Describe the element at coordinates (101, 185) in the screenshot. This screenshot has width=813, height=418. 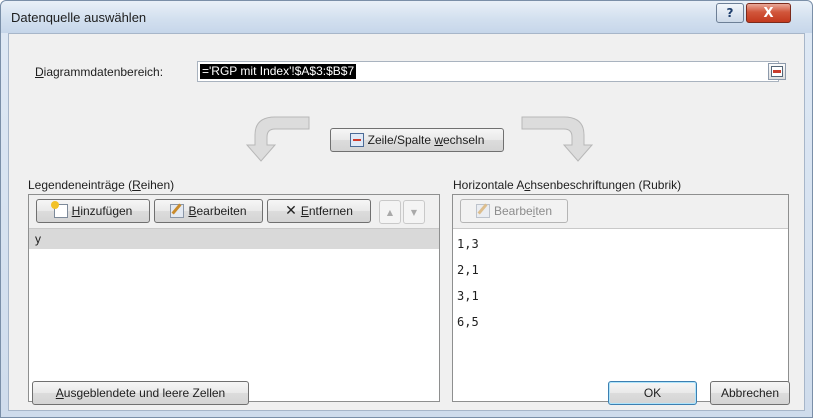
I see `legend-entries-heading: Legendeneinträge (Reihen)` at that location.